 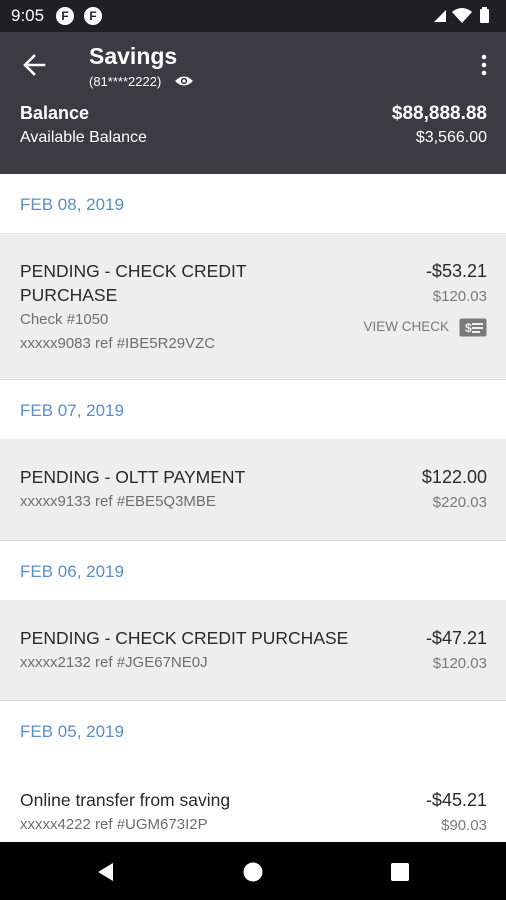 I want to click on transaction-reference: xxxxx9133 ref #EBE5Q3MBE, so click(x=118, y=501).